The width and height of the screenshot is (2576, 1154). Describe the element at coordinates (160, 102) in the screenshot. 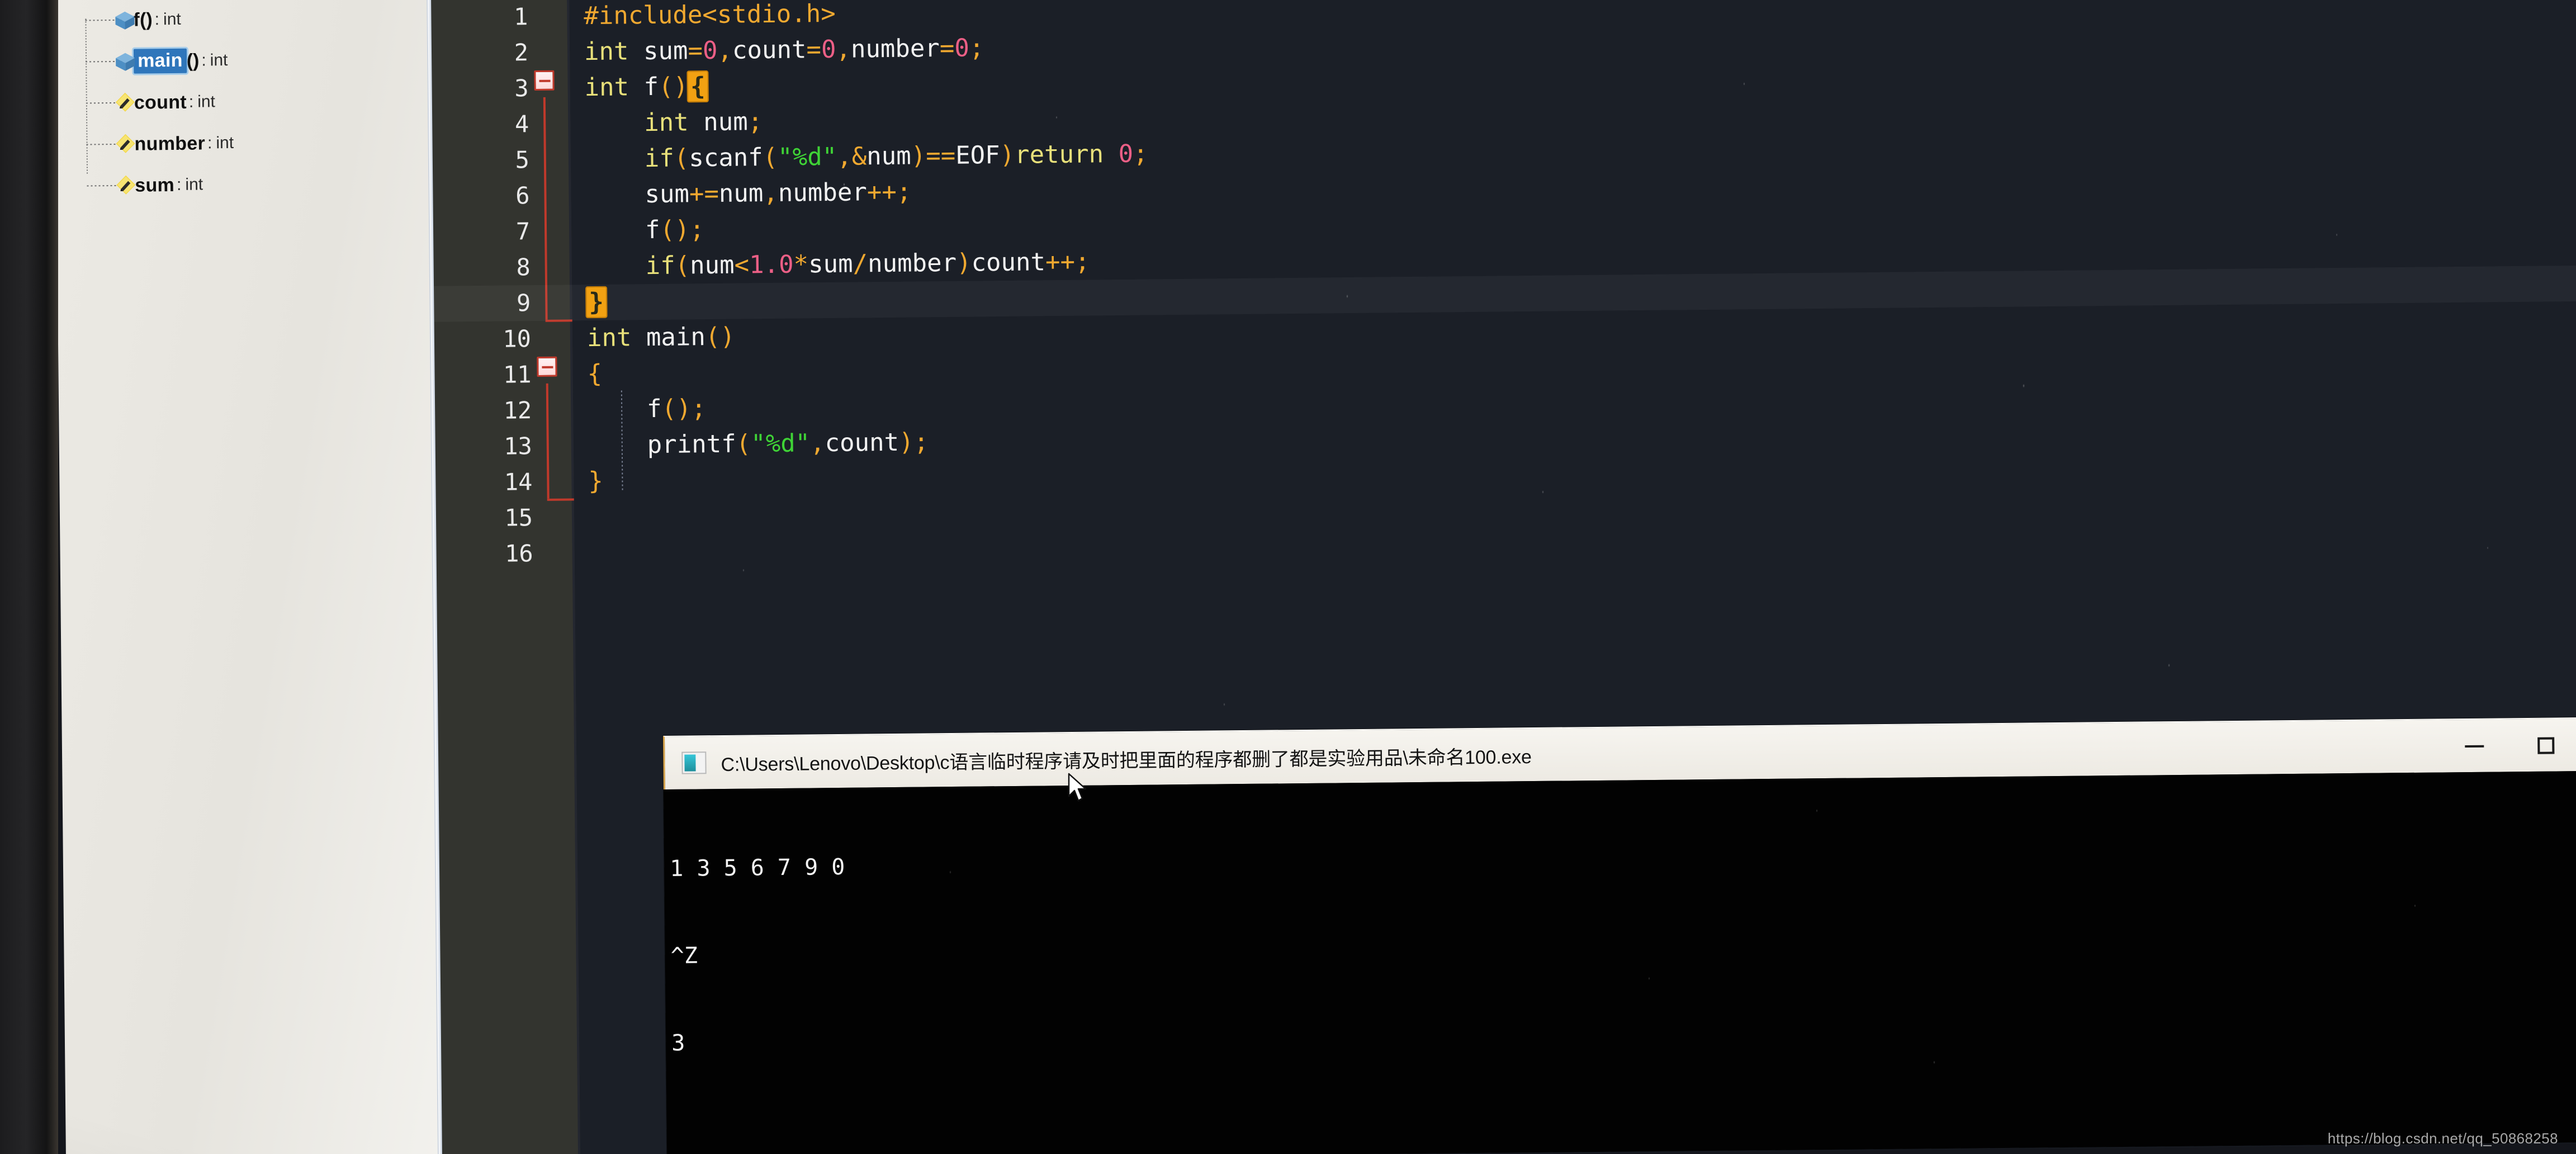

I see `outline-item-label: count` at that location.